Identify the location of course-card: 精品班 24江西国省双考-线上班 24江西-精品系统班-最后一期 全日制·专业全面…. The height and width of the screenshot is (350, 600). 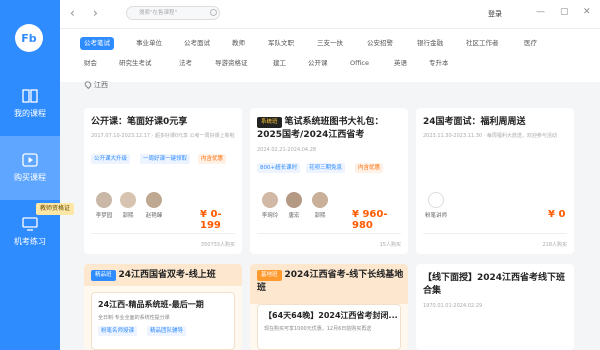
(163, 307).